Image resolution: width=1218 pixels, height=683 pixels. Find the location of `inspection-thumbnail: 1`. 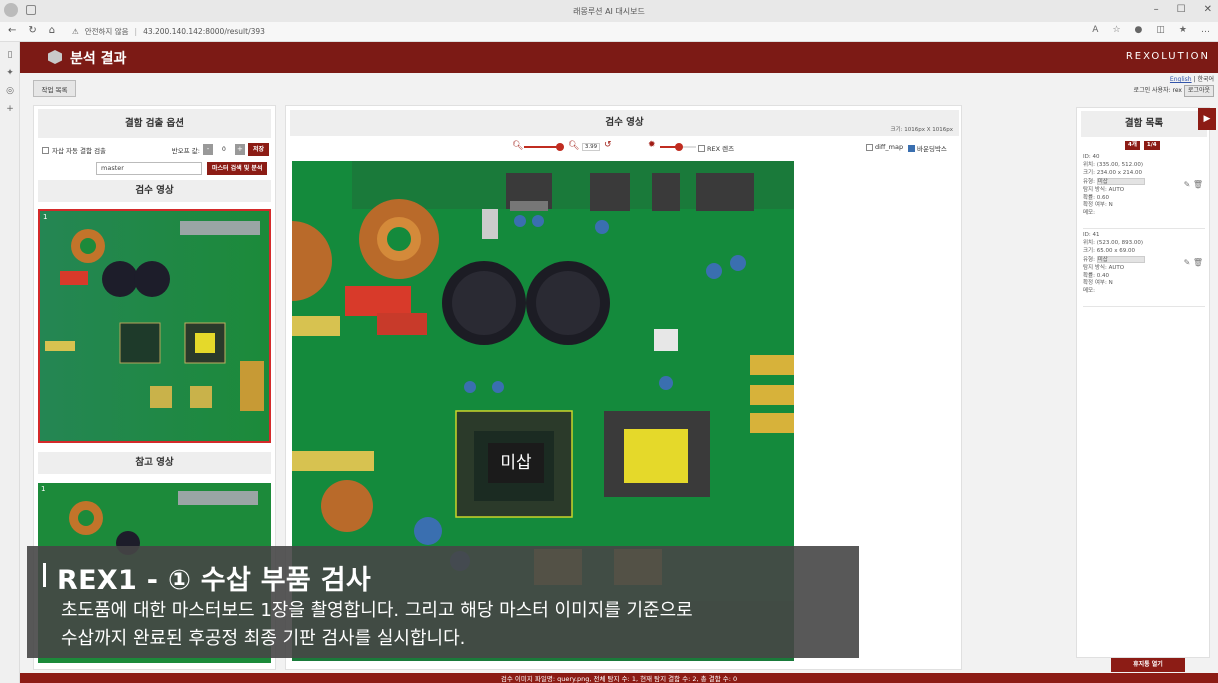

inspection-thumbnail: 1 is located at coordinates (154, 326).